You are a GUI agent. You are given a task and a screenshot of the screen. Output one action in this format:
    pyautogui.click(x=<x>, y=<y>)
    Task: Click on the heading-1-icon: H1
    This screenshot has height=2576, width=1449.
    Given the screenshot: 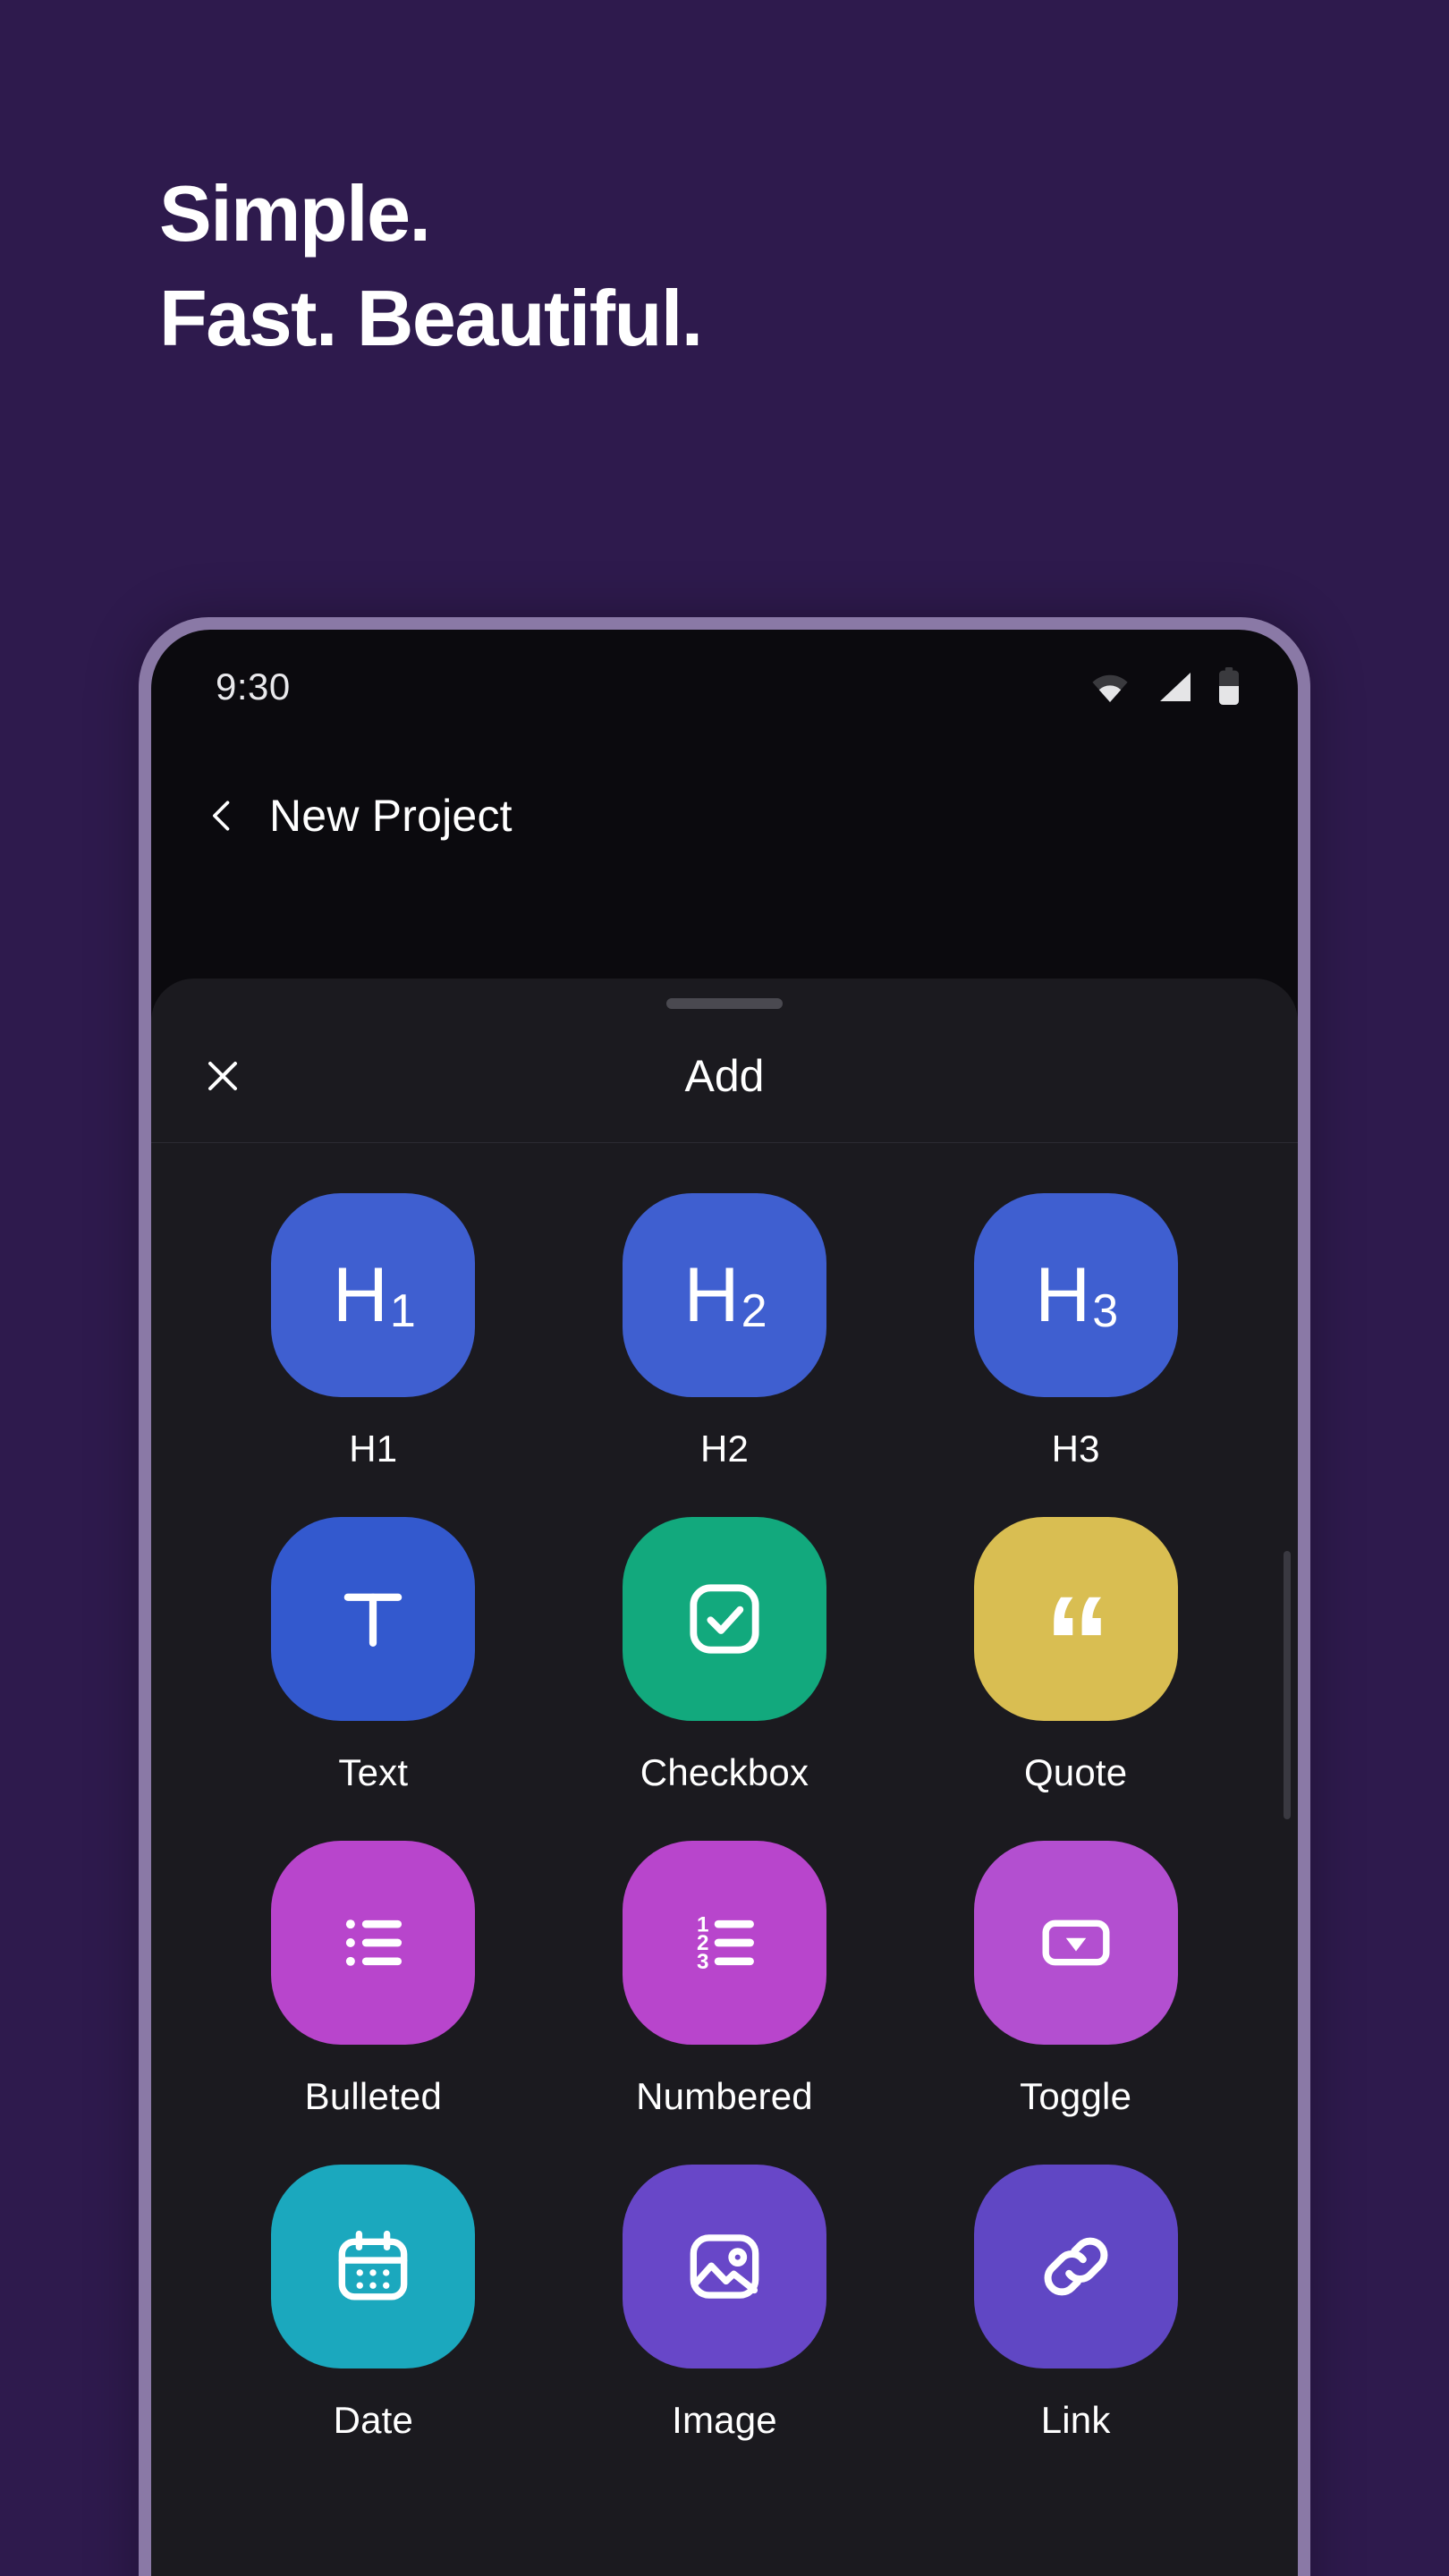 What is the action you would take?
    pyautogui.click(x=374, y=1295)
    